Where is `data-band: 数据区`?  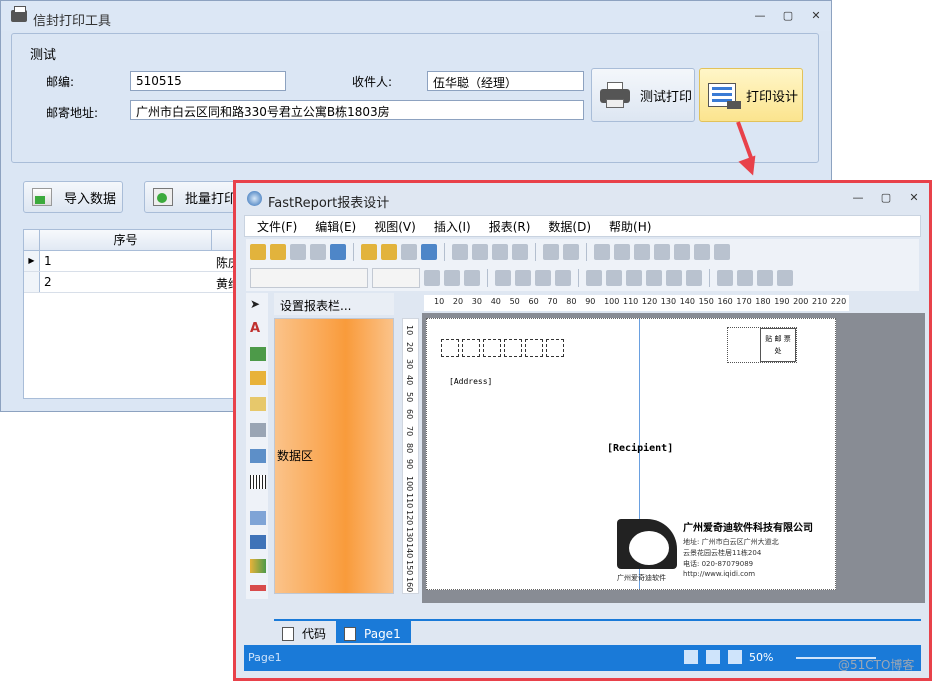 data-band: 数据区 is located at coordinates (334, 456).